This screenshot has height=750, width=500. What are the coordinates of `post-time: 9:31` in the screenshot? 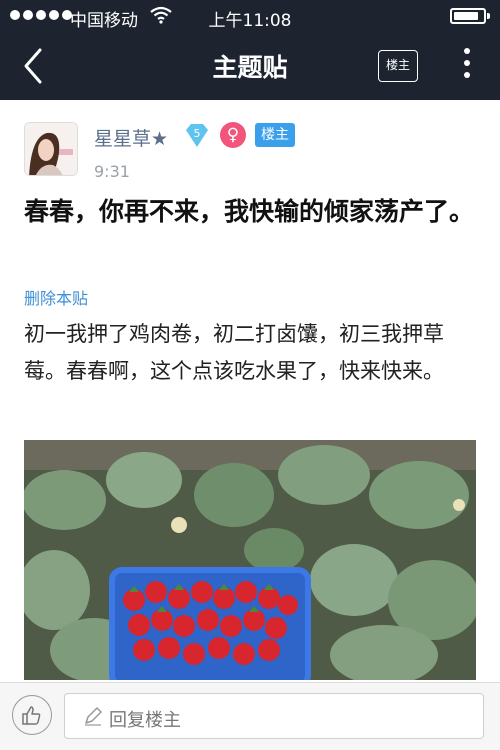 It's located at (112, 171).